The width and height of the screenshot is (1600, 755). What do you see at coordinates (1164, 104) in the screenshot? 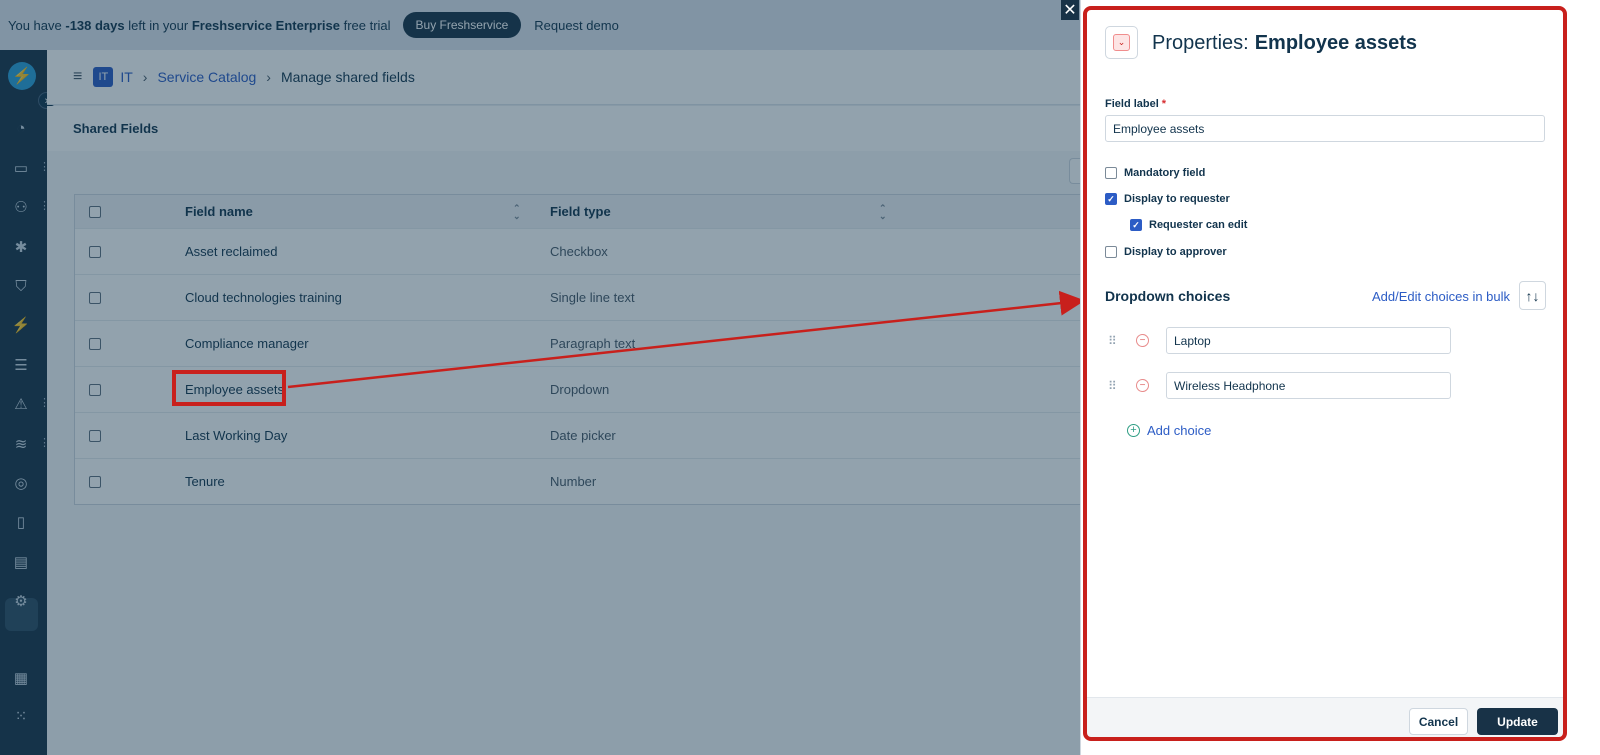
I see `required-marker: *` at bounding box center [1164, 104].